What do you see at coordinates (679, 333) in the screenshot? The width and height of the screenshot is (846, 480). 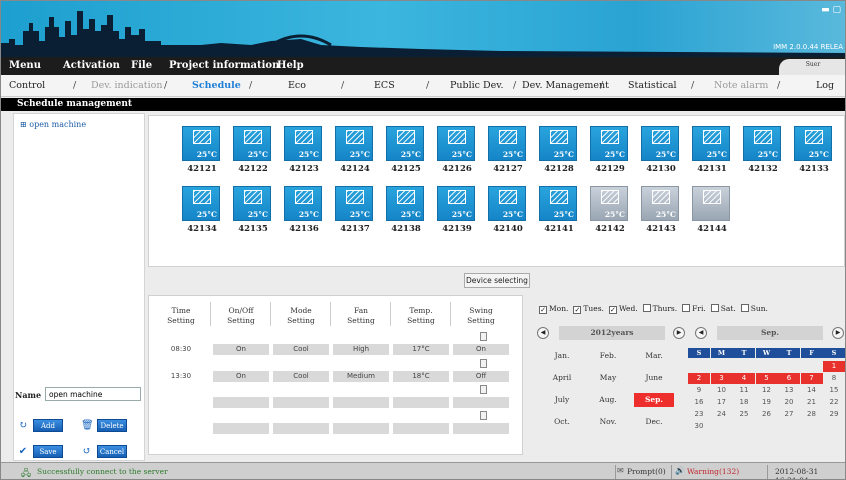 I see `next-year-button: ▶` at bounding box center [679, 333].